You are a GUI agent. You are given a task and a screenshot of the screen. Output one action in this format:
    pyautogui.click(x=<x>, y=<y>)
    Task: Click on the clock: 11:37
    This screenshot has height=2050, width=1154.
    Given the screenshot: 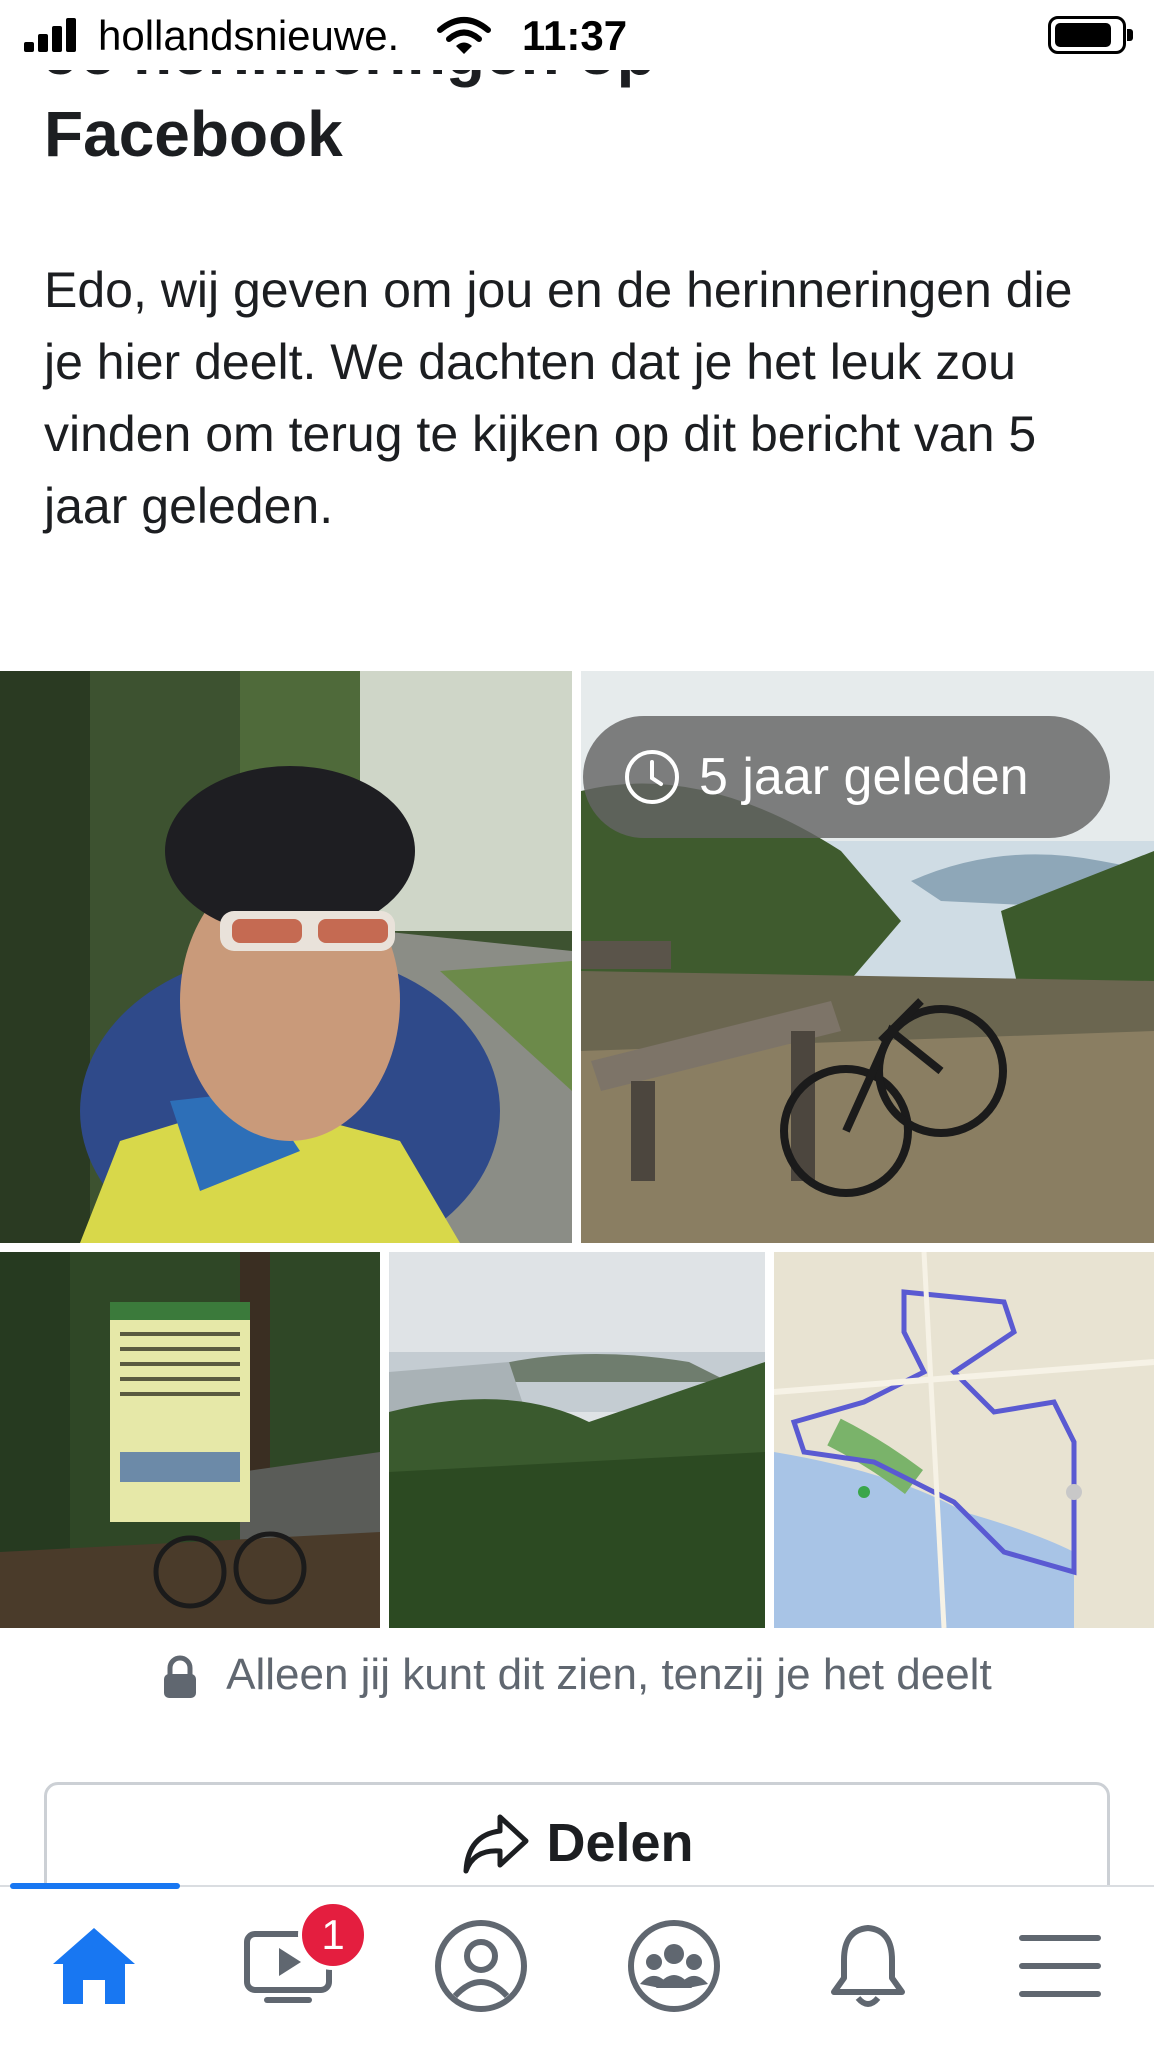 What is the action you would take?
    pyautogui.click(x=575, y=35)
    